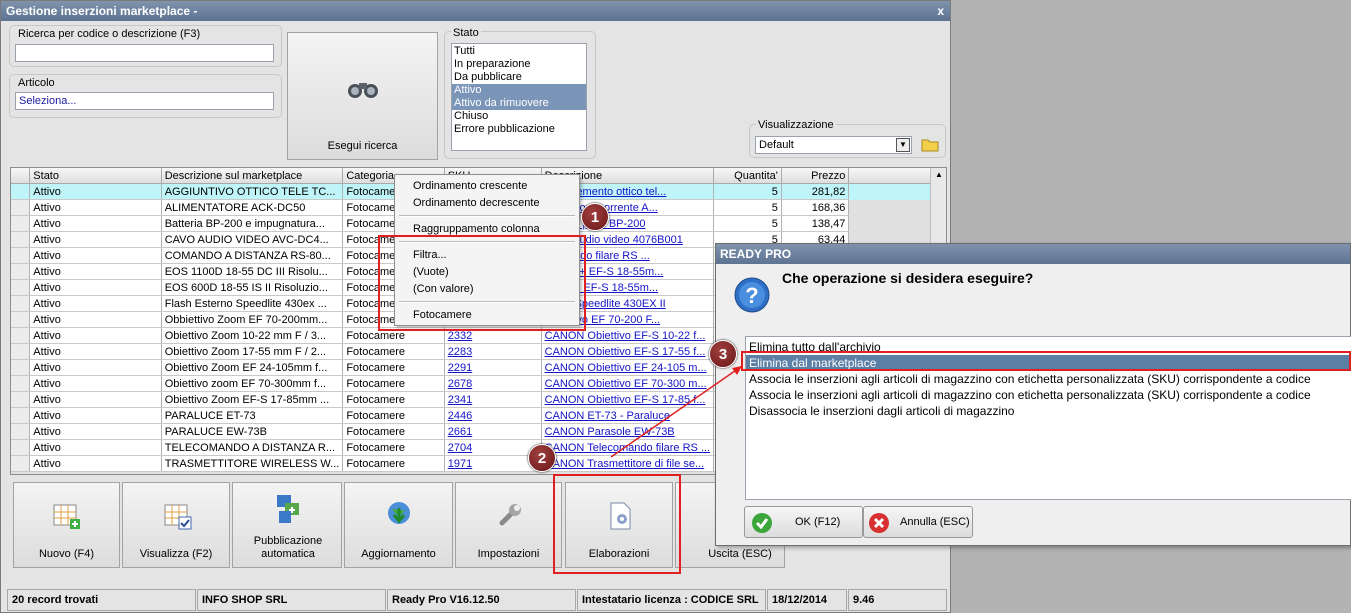 This screenshot has width=1351, height=613. Describe the element at coordinates (723, 354) in the screenshot. I see `step-badge-3: 3` at that location.